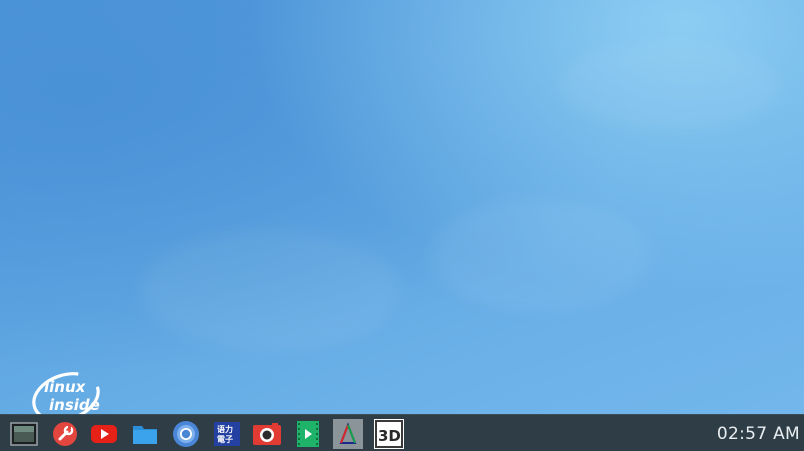 The height and width of the screenshot is (451, 804). I want to click on svg-text: 3D, so click(389, 436).